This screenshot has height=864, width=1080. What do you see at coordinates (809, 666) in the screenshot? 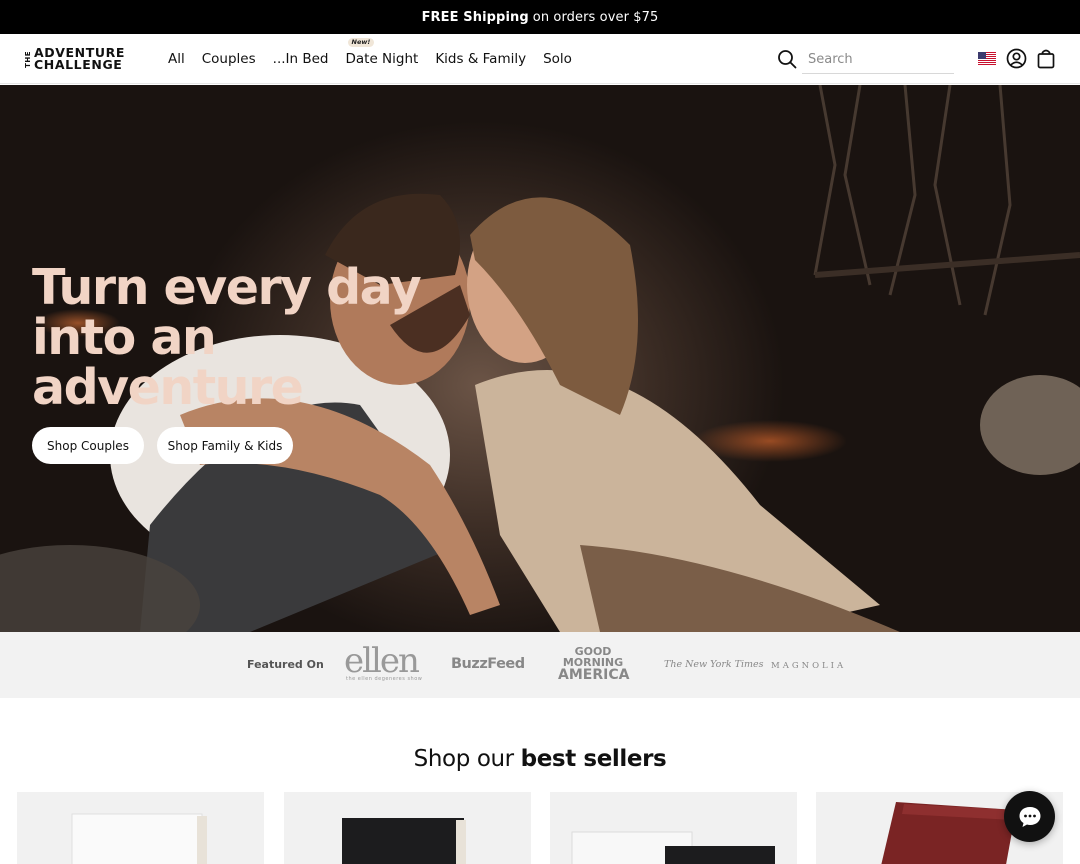
I see `magnolia-logo: MAGNOLIA` at bounding box center [809, 666].